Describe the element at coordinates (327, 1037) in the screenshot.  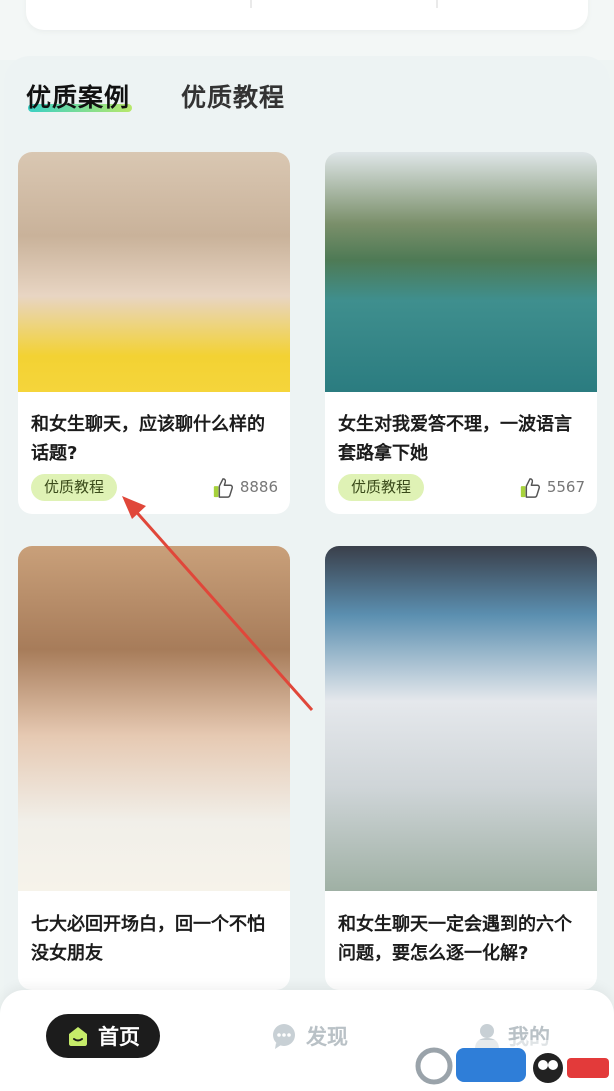
I see `nav-discover-label: 发现` at that location.